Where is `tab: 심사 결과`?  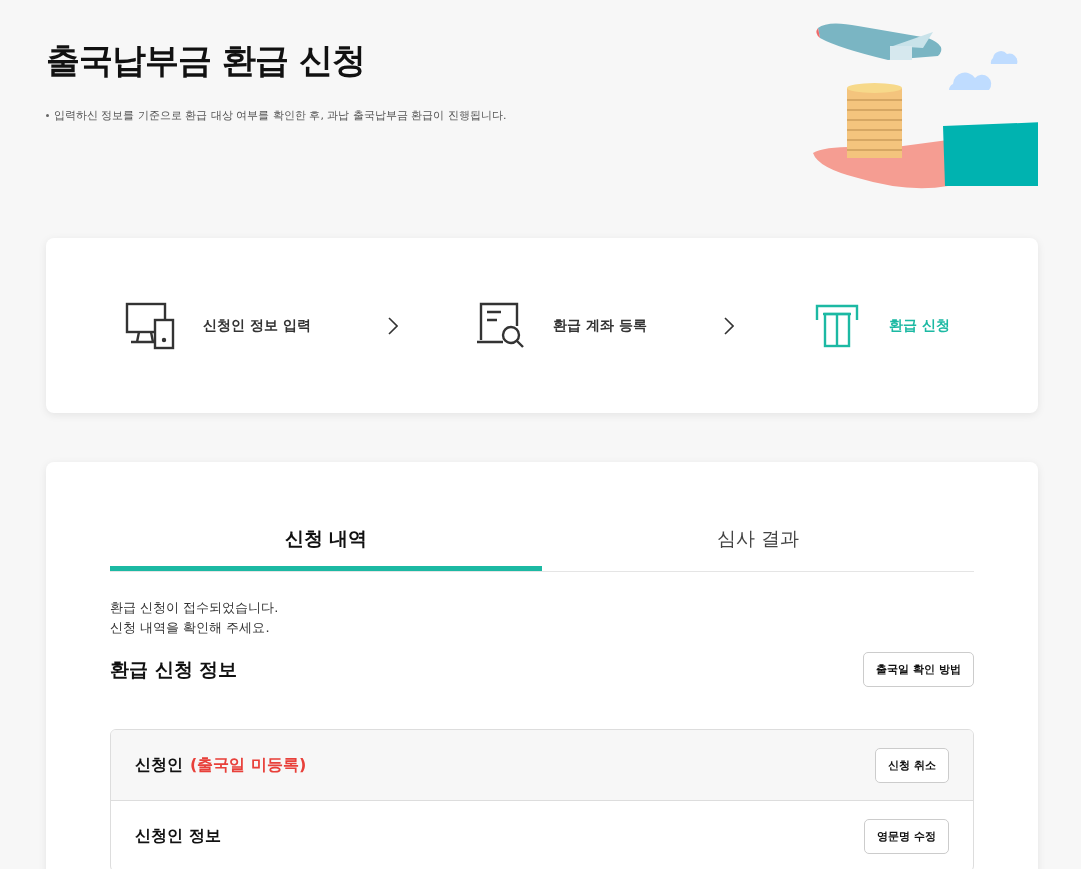
tab: 심사 결과 is located at coordinates (758, 542).